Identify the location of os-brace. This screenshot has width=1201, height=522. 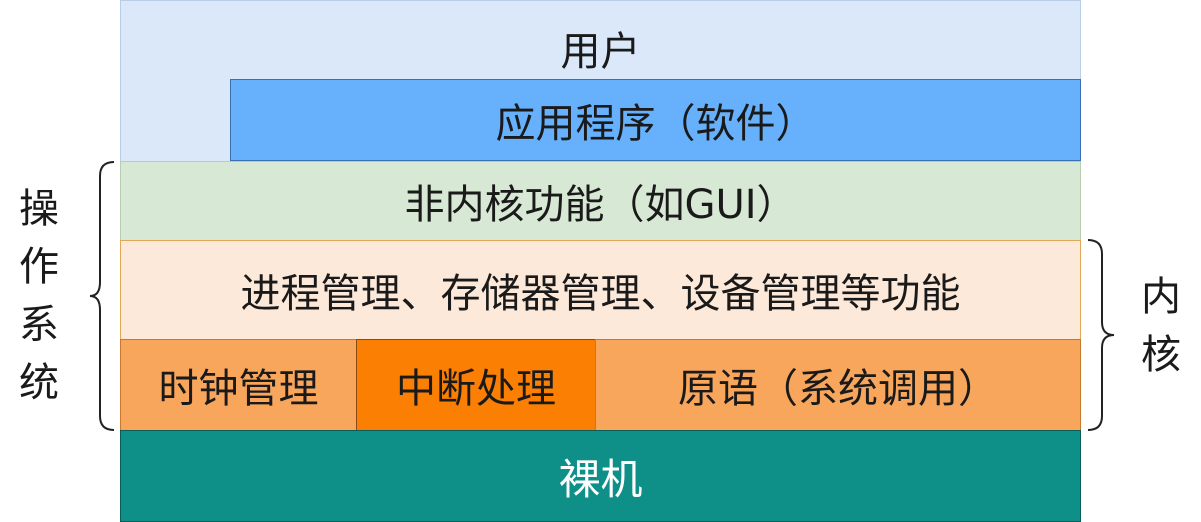
(102, 296).